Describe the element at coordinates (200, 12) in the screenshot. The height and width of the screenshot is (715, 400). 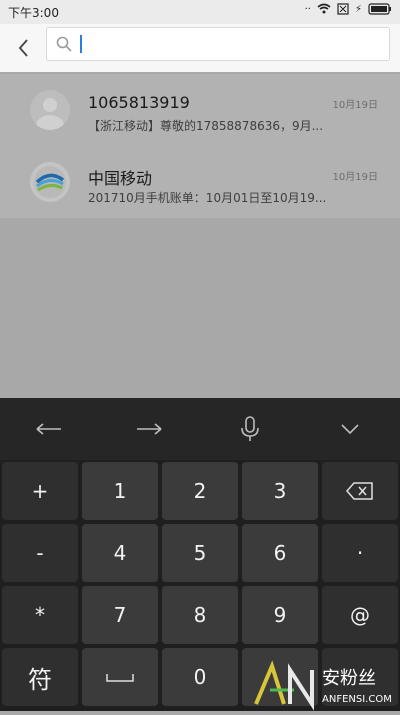
I see `status-bar: 下午3:00 ·· ⚡` at that location.